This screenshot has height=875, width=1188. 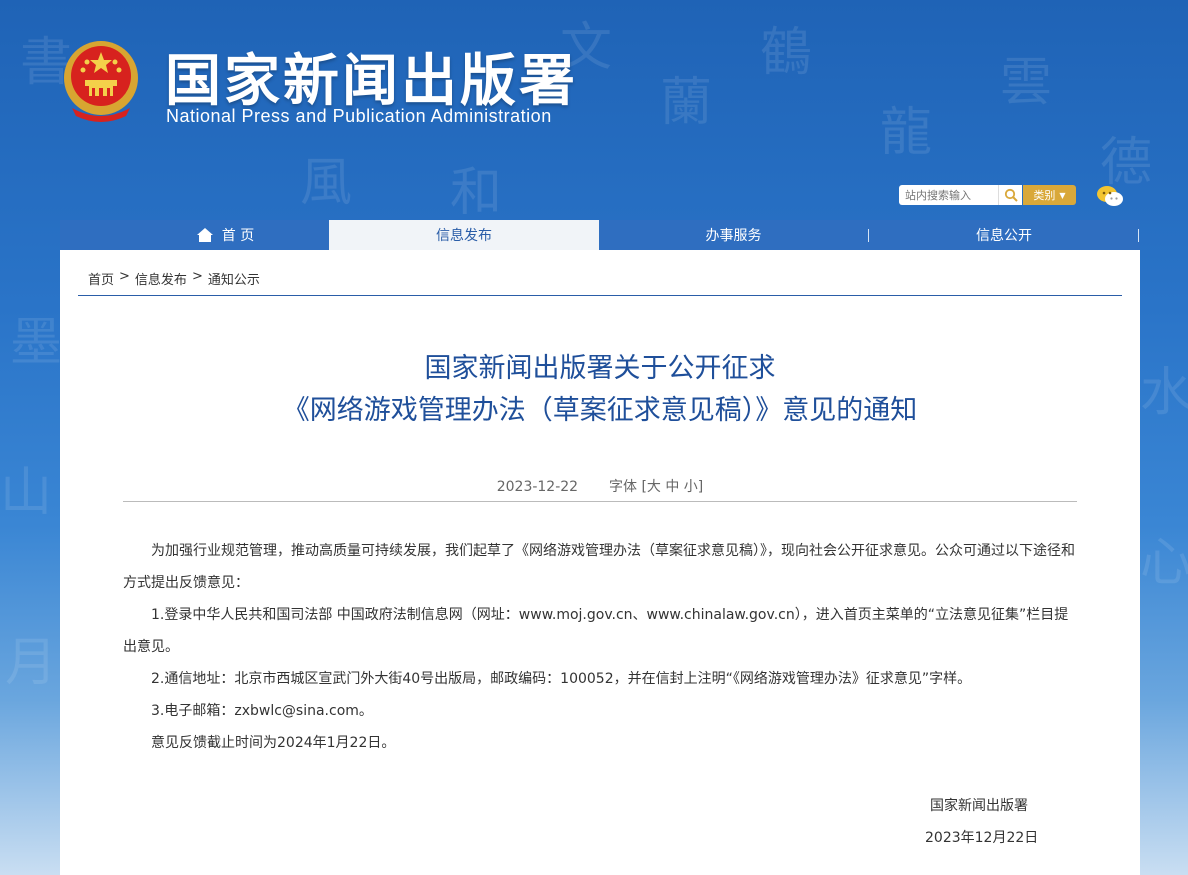 I want to click on main-nav: 首 页 信息发布 办事服务 信息公开, so click(x=600, y=235).